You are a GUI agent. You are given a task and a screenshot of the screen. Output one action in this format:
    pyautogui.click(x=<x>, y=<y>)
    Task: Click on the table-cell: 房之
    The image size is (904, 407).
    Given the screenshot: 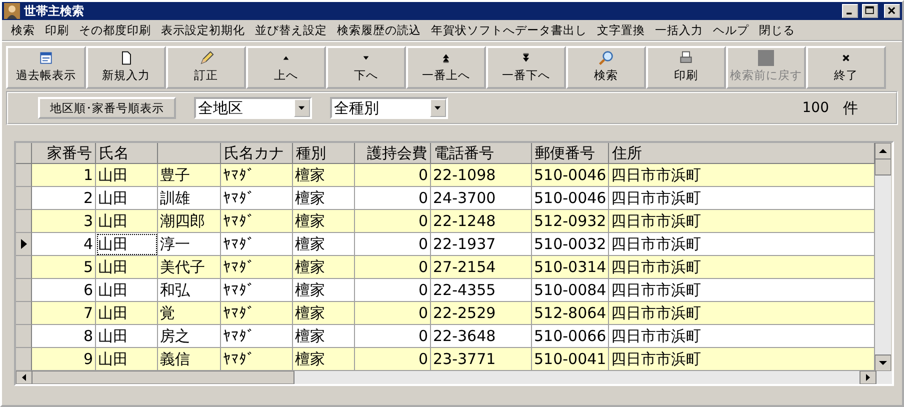 What is the action you would take?
    pyautogui.click(x=189, y=336)
    